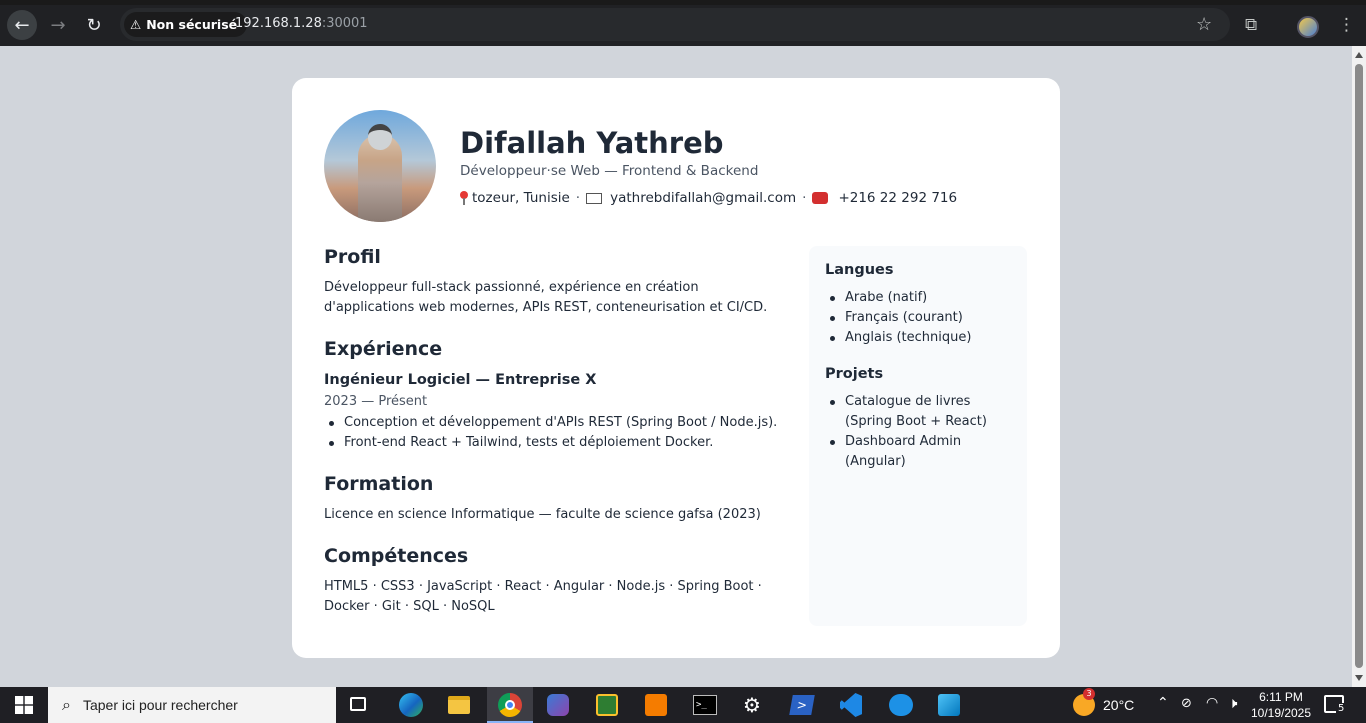  Describe the element at coordinates (1232, 703) in the screenshot. I see `volume-icon: 🕨` at that location.